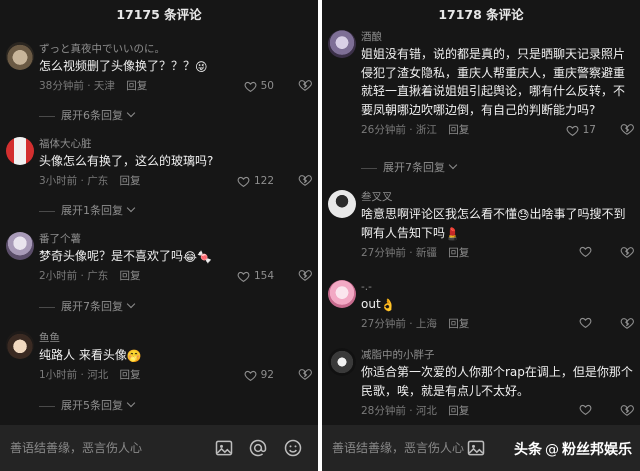 The image size is (640, 471). I want to click on comment-username: 鱼鱼, so click(175, 338).